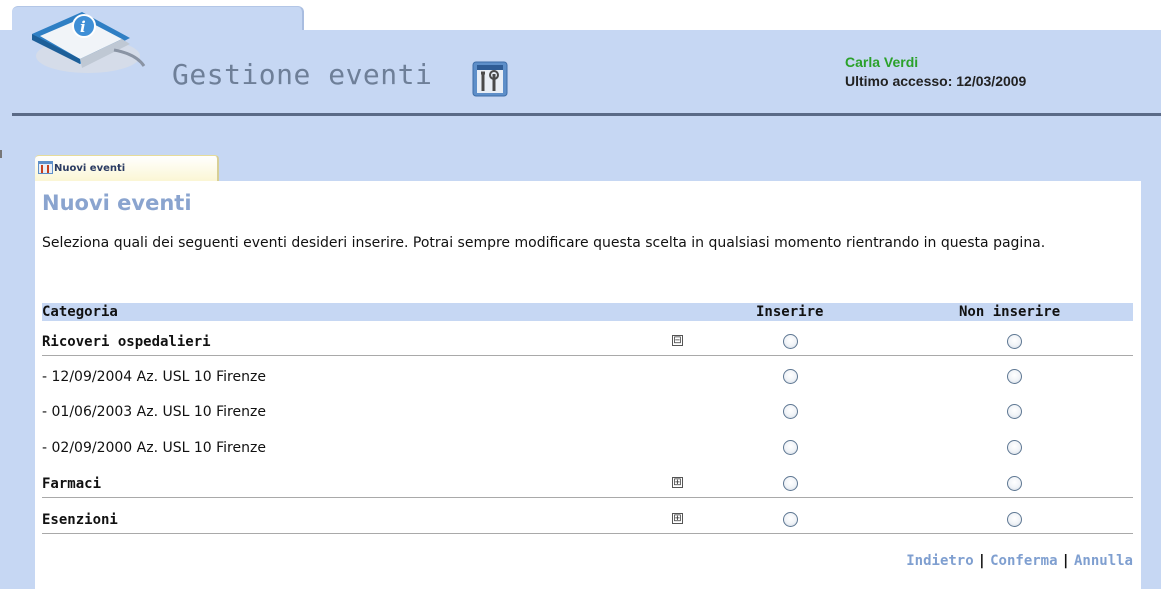 This screenshot has width=1161, height=589. I want to click on tab-label: Nuovi eventi, so click(90, 168).